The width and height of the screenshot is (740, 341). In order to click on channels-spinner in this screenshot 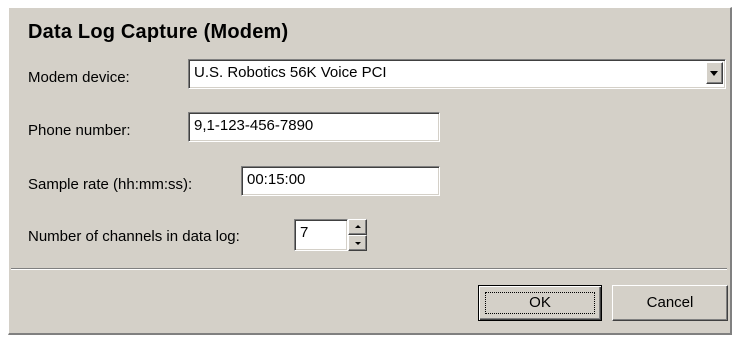, I will do `click(357, 235)`.